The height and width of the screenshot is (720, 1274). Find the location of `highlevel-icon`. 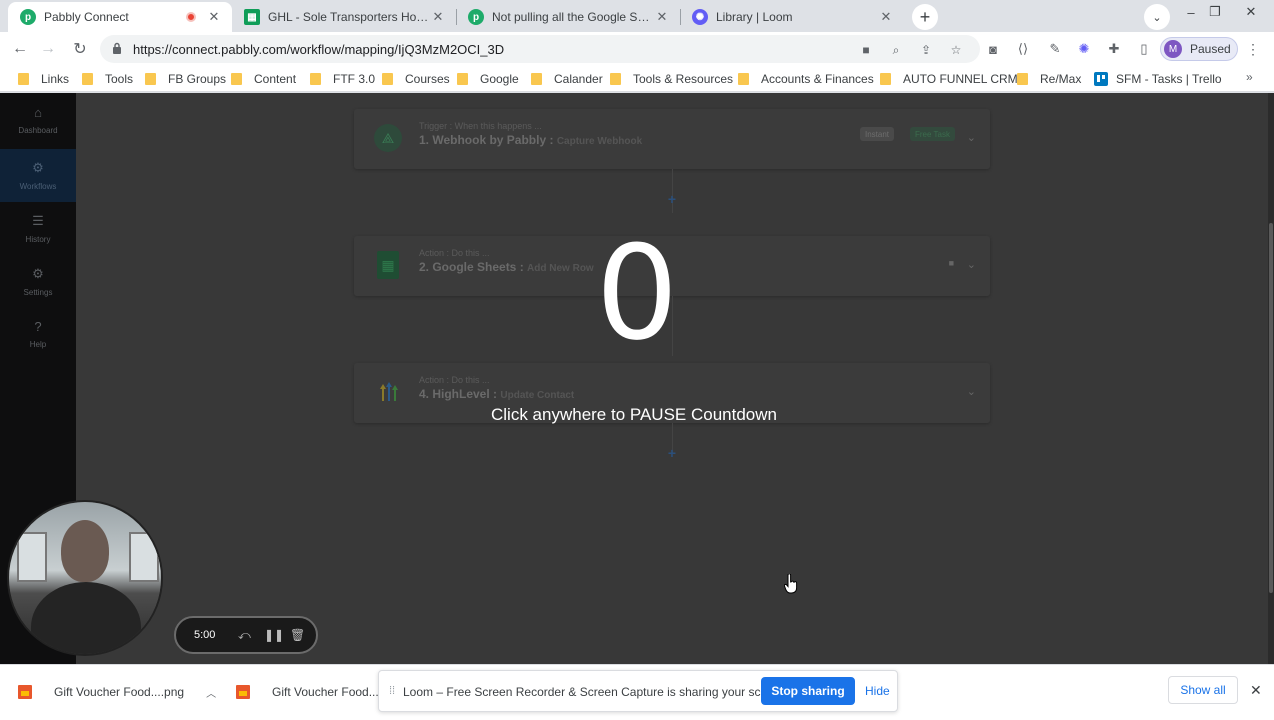

highlevel-icon is located at coordinates (388, 392).